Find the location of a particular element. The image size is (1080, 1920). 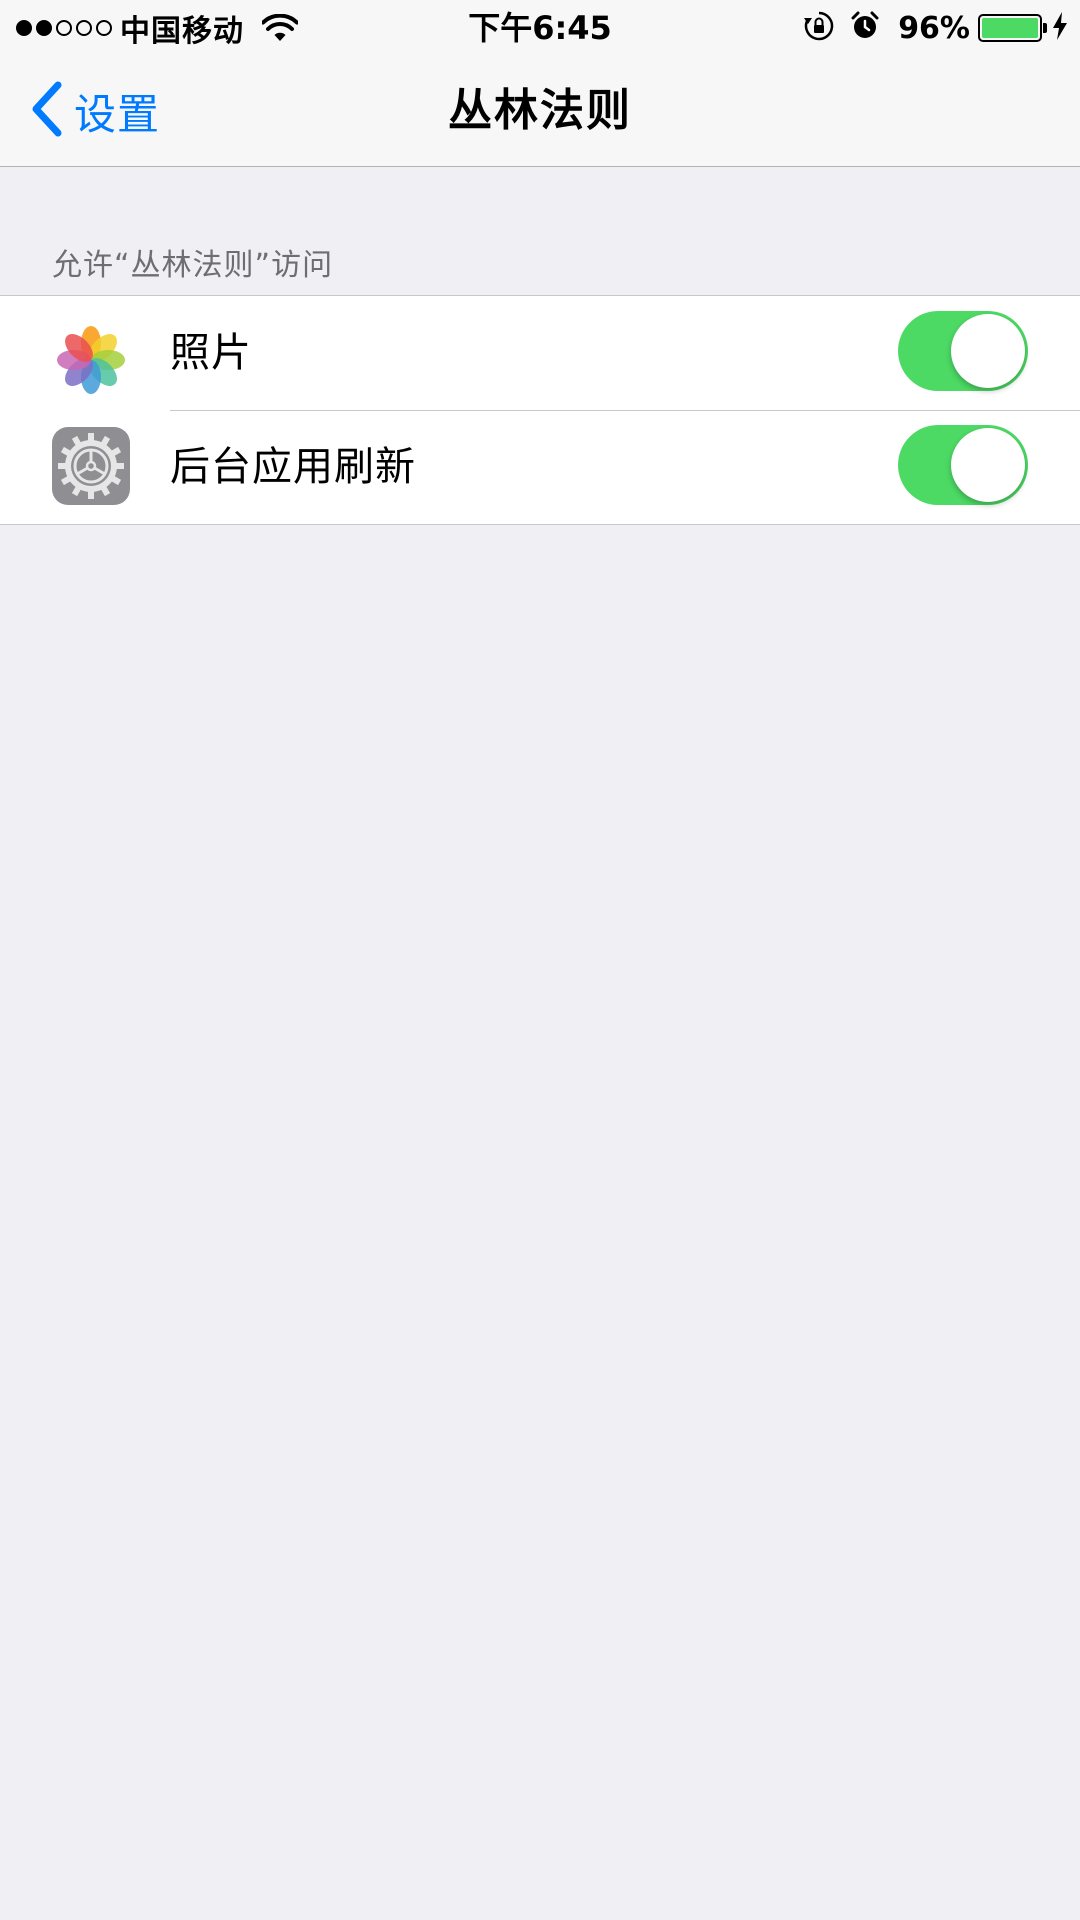

alarm-icon is located at coordinates (865, 28).